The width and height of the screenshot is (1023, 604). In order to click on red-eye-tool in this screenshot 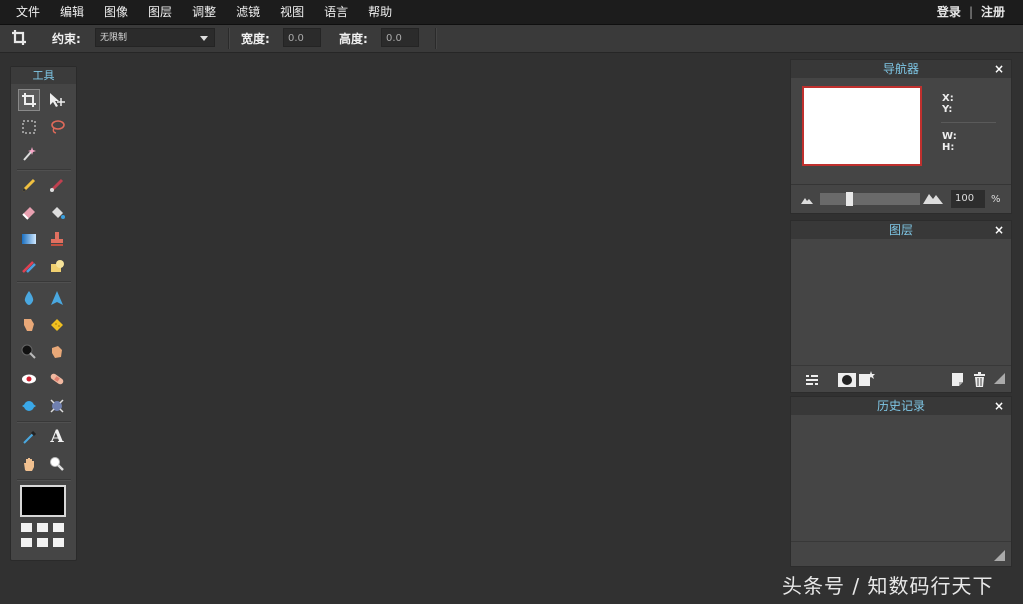, I will do `click(29, 379)`.